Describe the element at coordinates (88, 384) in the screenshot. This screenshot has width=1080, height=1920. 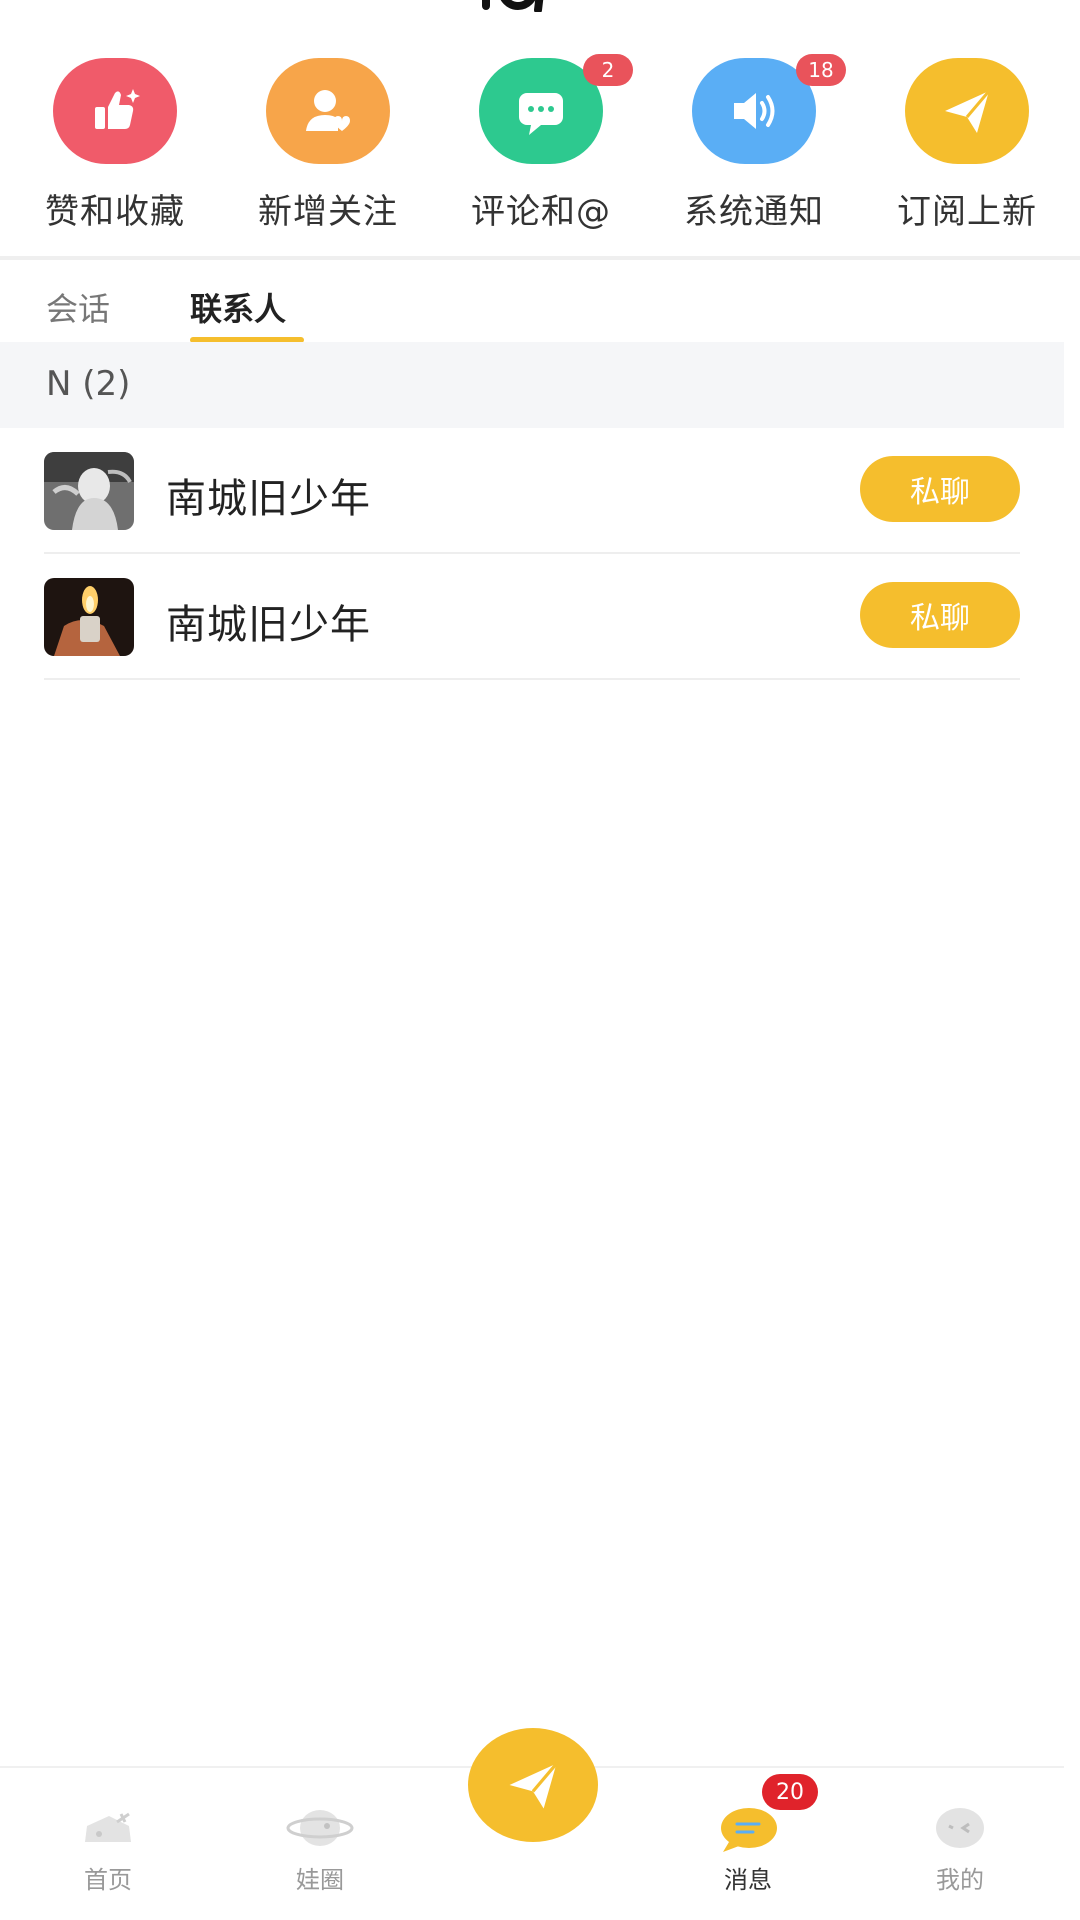
I see `group-header-label: N (2)` at that location.